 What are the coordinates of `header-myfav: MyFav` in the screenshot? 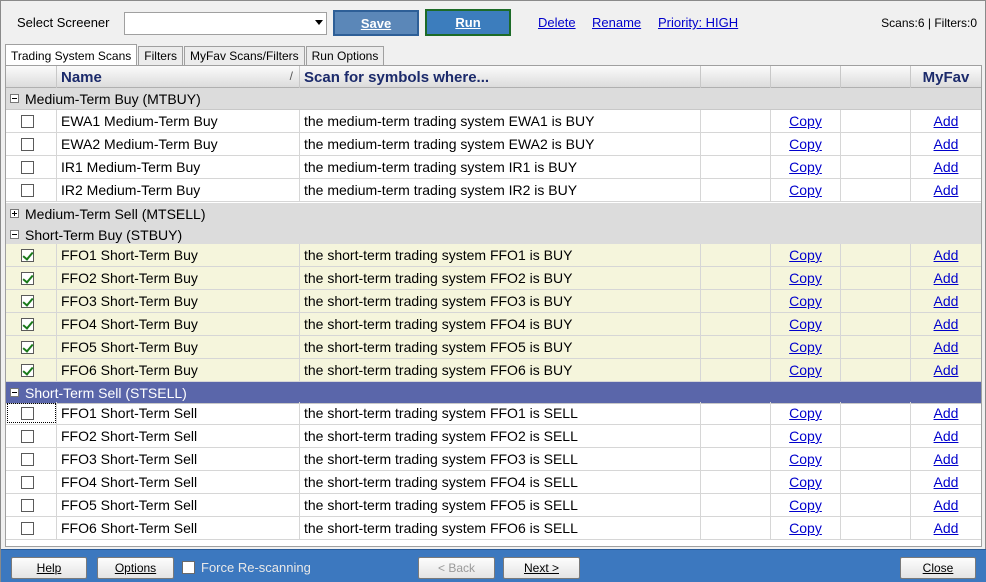 It's located at (946, 77).